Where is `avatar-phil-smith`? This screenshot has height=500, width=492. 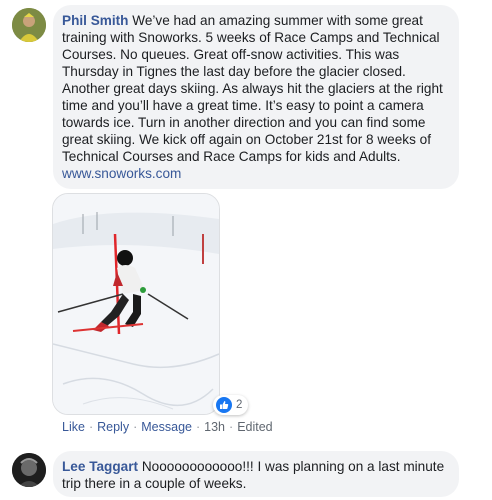 avatar-phil-smith is located at coordinates (29, 25).